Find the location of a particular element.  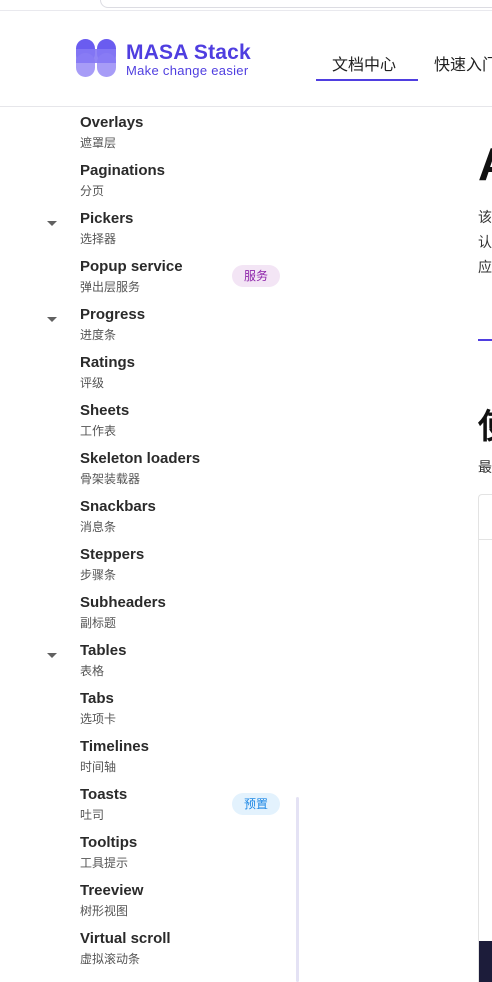

sidebar-item-subtitle: 虚拟滚动条 is located at coordinates (110, 959).